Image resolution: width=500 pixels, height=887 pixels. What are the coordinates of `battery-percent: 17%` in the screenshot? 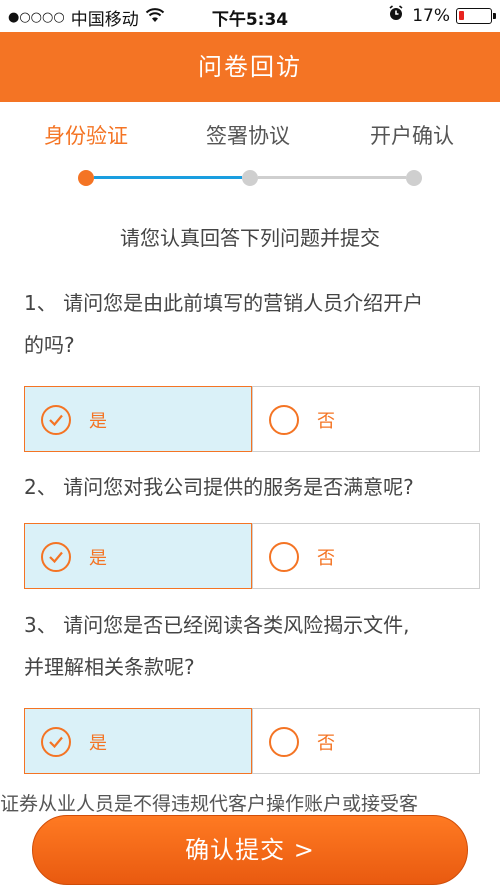 It's located at (431, 15).